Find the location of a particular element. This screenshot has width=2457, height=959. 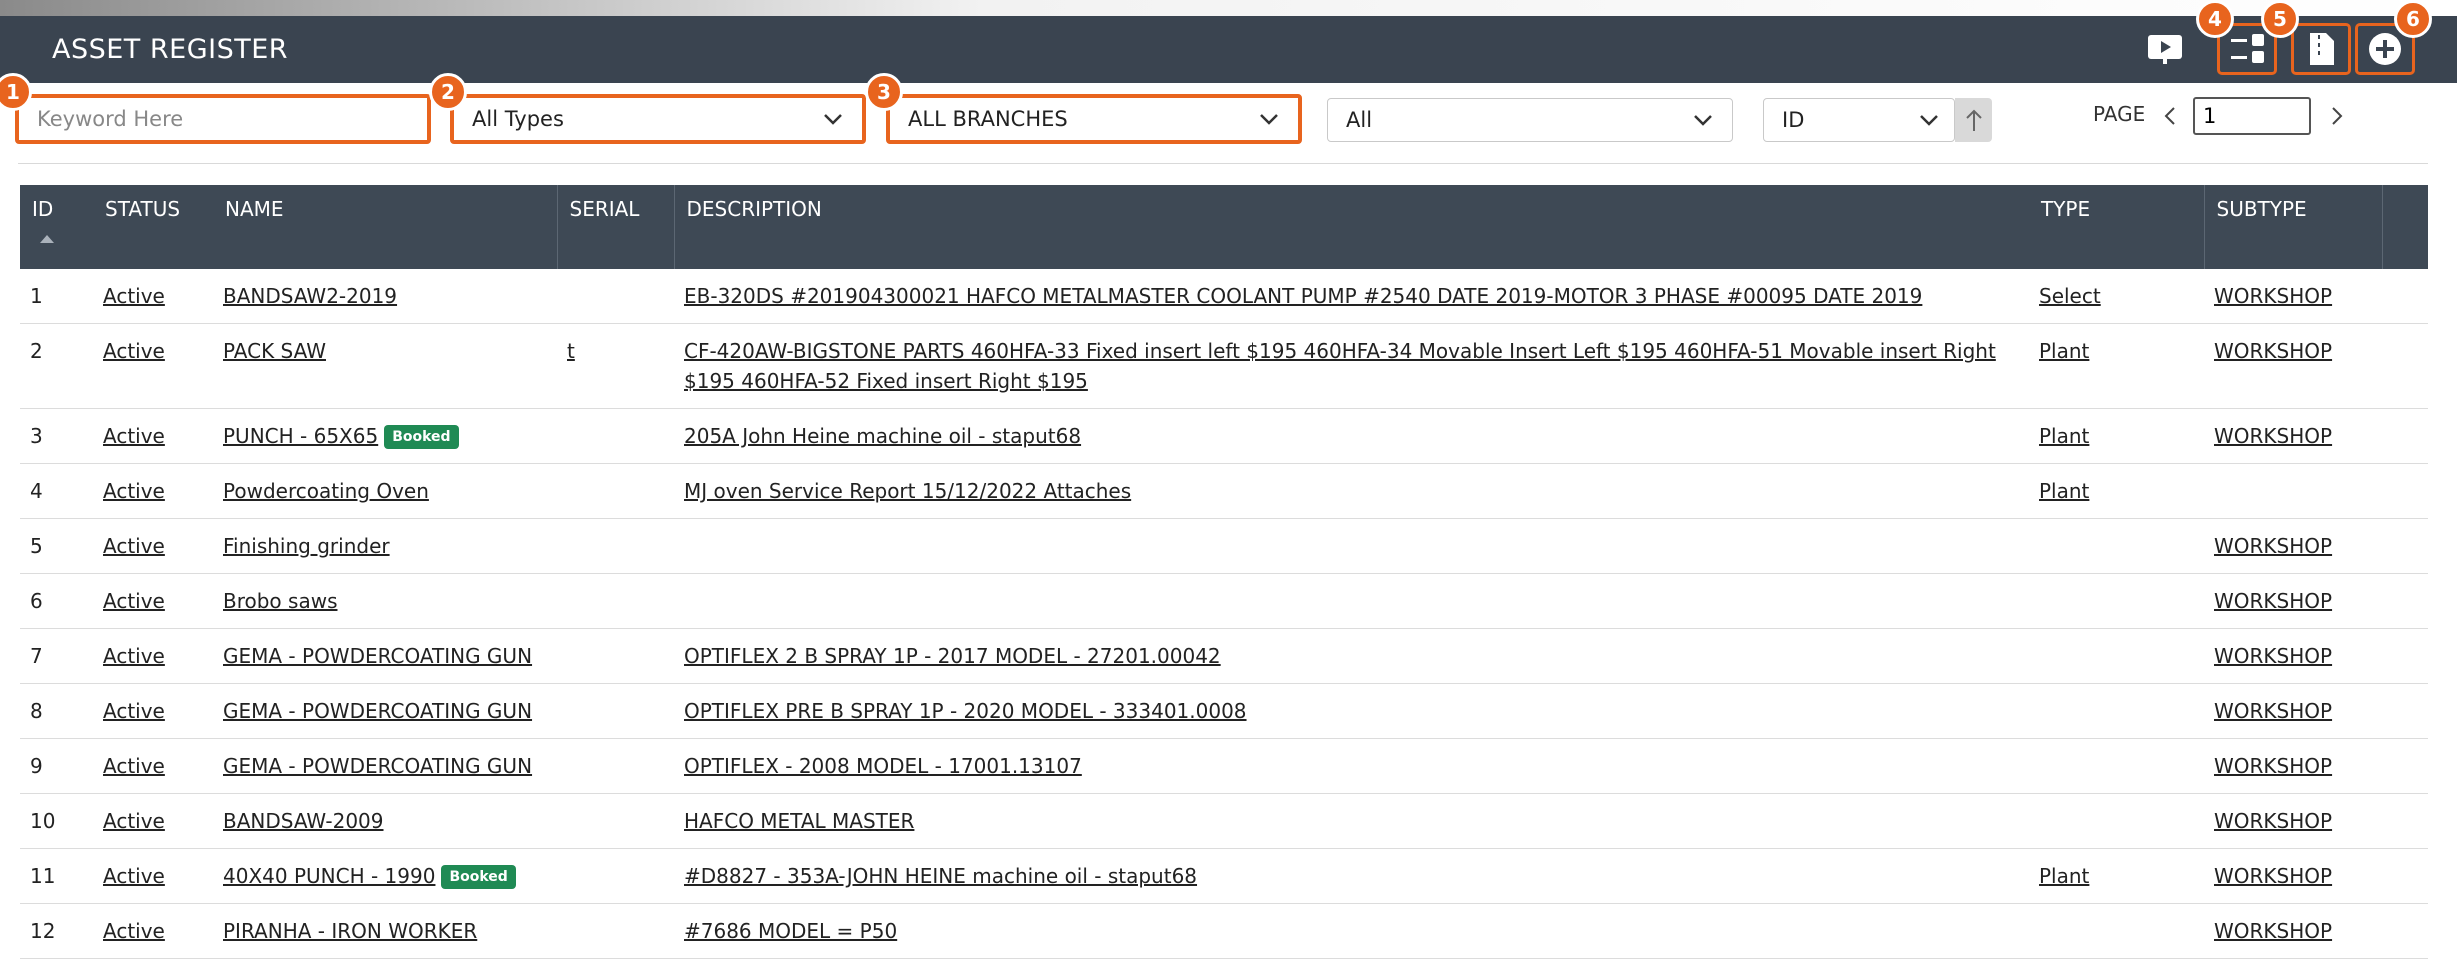

cell-description: OPTIFLEX - 2008 MODEL - 17001.13107 is located at coordinates (1351, 766).